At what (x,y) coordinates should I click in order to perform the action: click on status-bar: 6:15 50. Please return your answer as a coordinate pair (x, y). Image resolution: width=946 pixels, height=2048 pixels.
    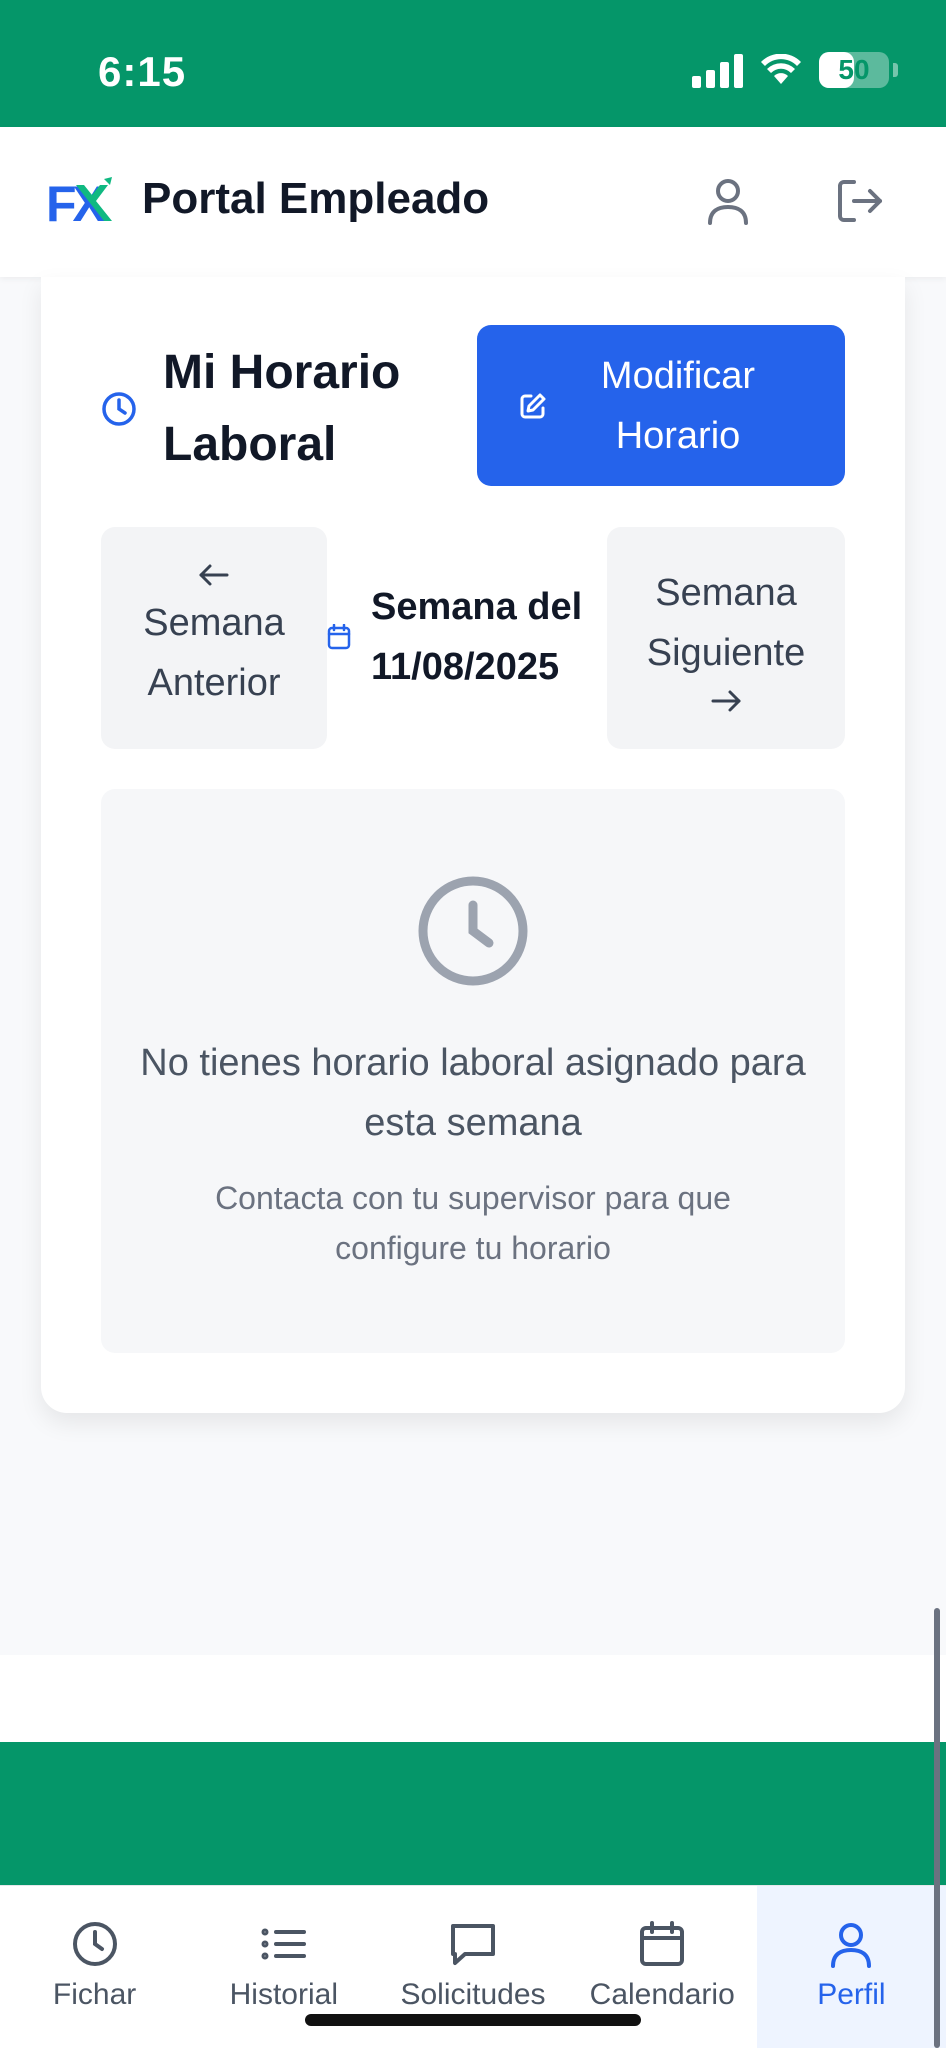
    Looking at the image, I should click on (473, 63).